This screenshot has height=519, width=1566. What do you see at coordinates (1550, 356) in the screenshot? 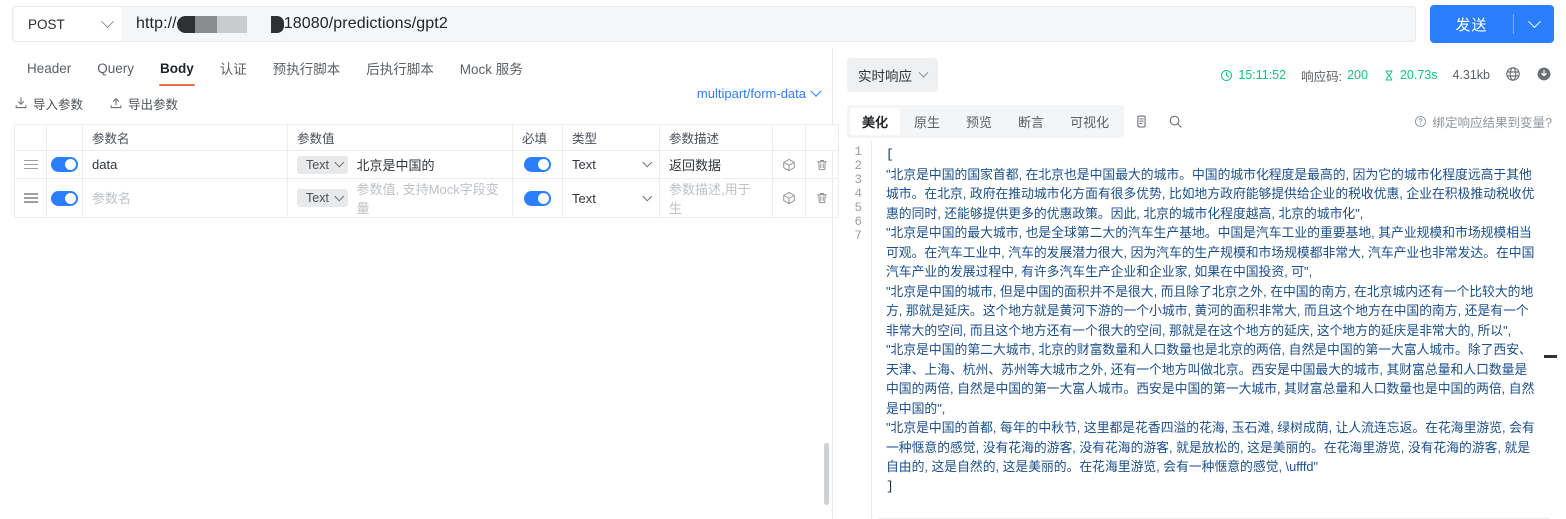
I see `response-scroll-indicator` at bounding box center [1550, 356].